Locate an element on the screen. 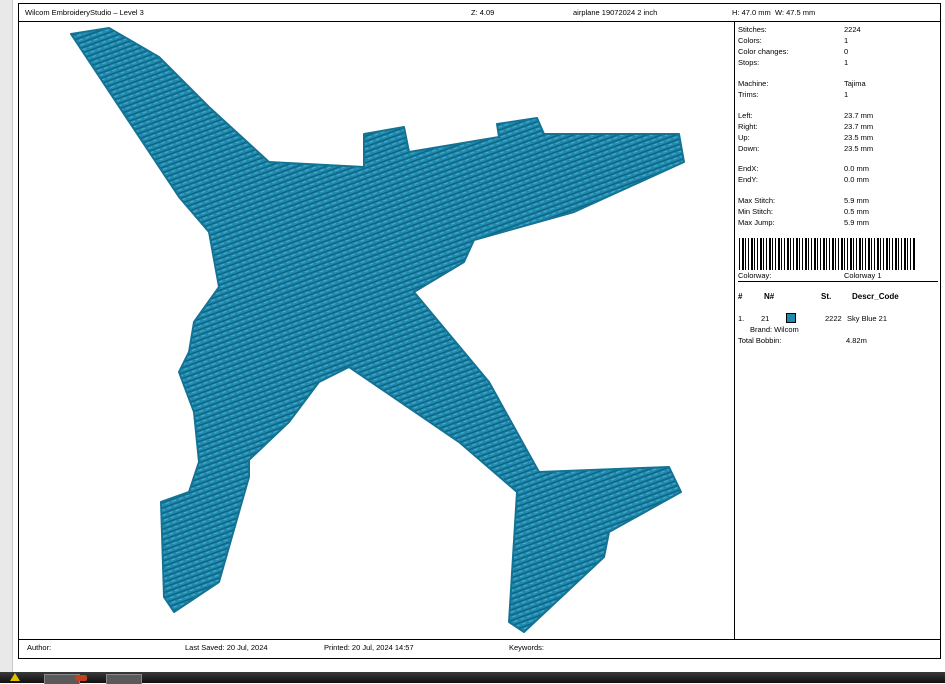  stat-right: Right: 23.7 mm is located at coordinates (806, 126).